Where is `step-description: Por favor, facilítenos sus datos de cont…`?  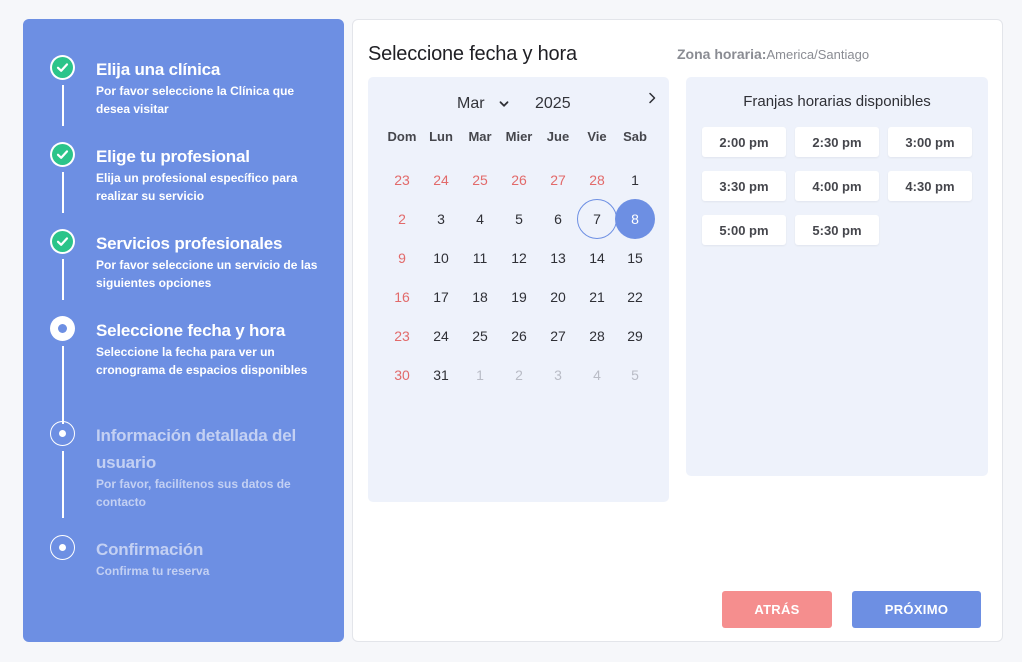
step-description: Por favor, facilítenos sus datos de cont… is located at coordinates (193, 493).